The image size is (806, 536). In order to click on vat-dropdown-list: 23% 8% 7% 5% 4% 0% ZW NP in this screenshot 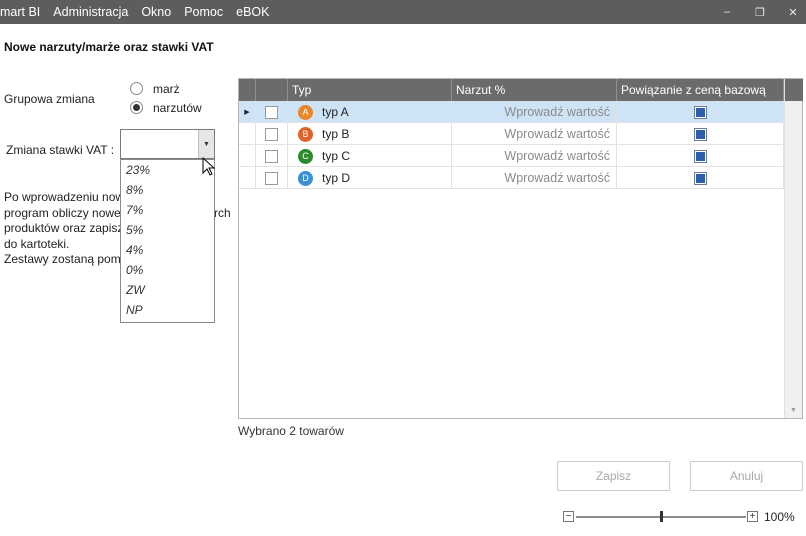, I will do `click(167, 241)`.